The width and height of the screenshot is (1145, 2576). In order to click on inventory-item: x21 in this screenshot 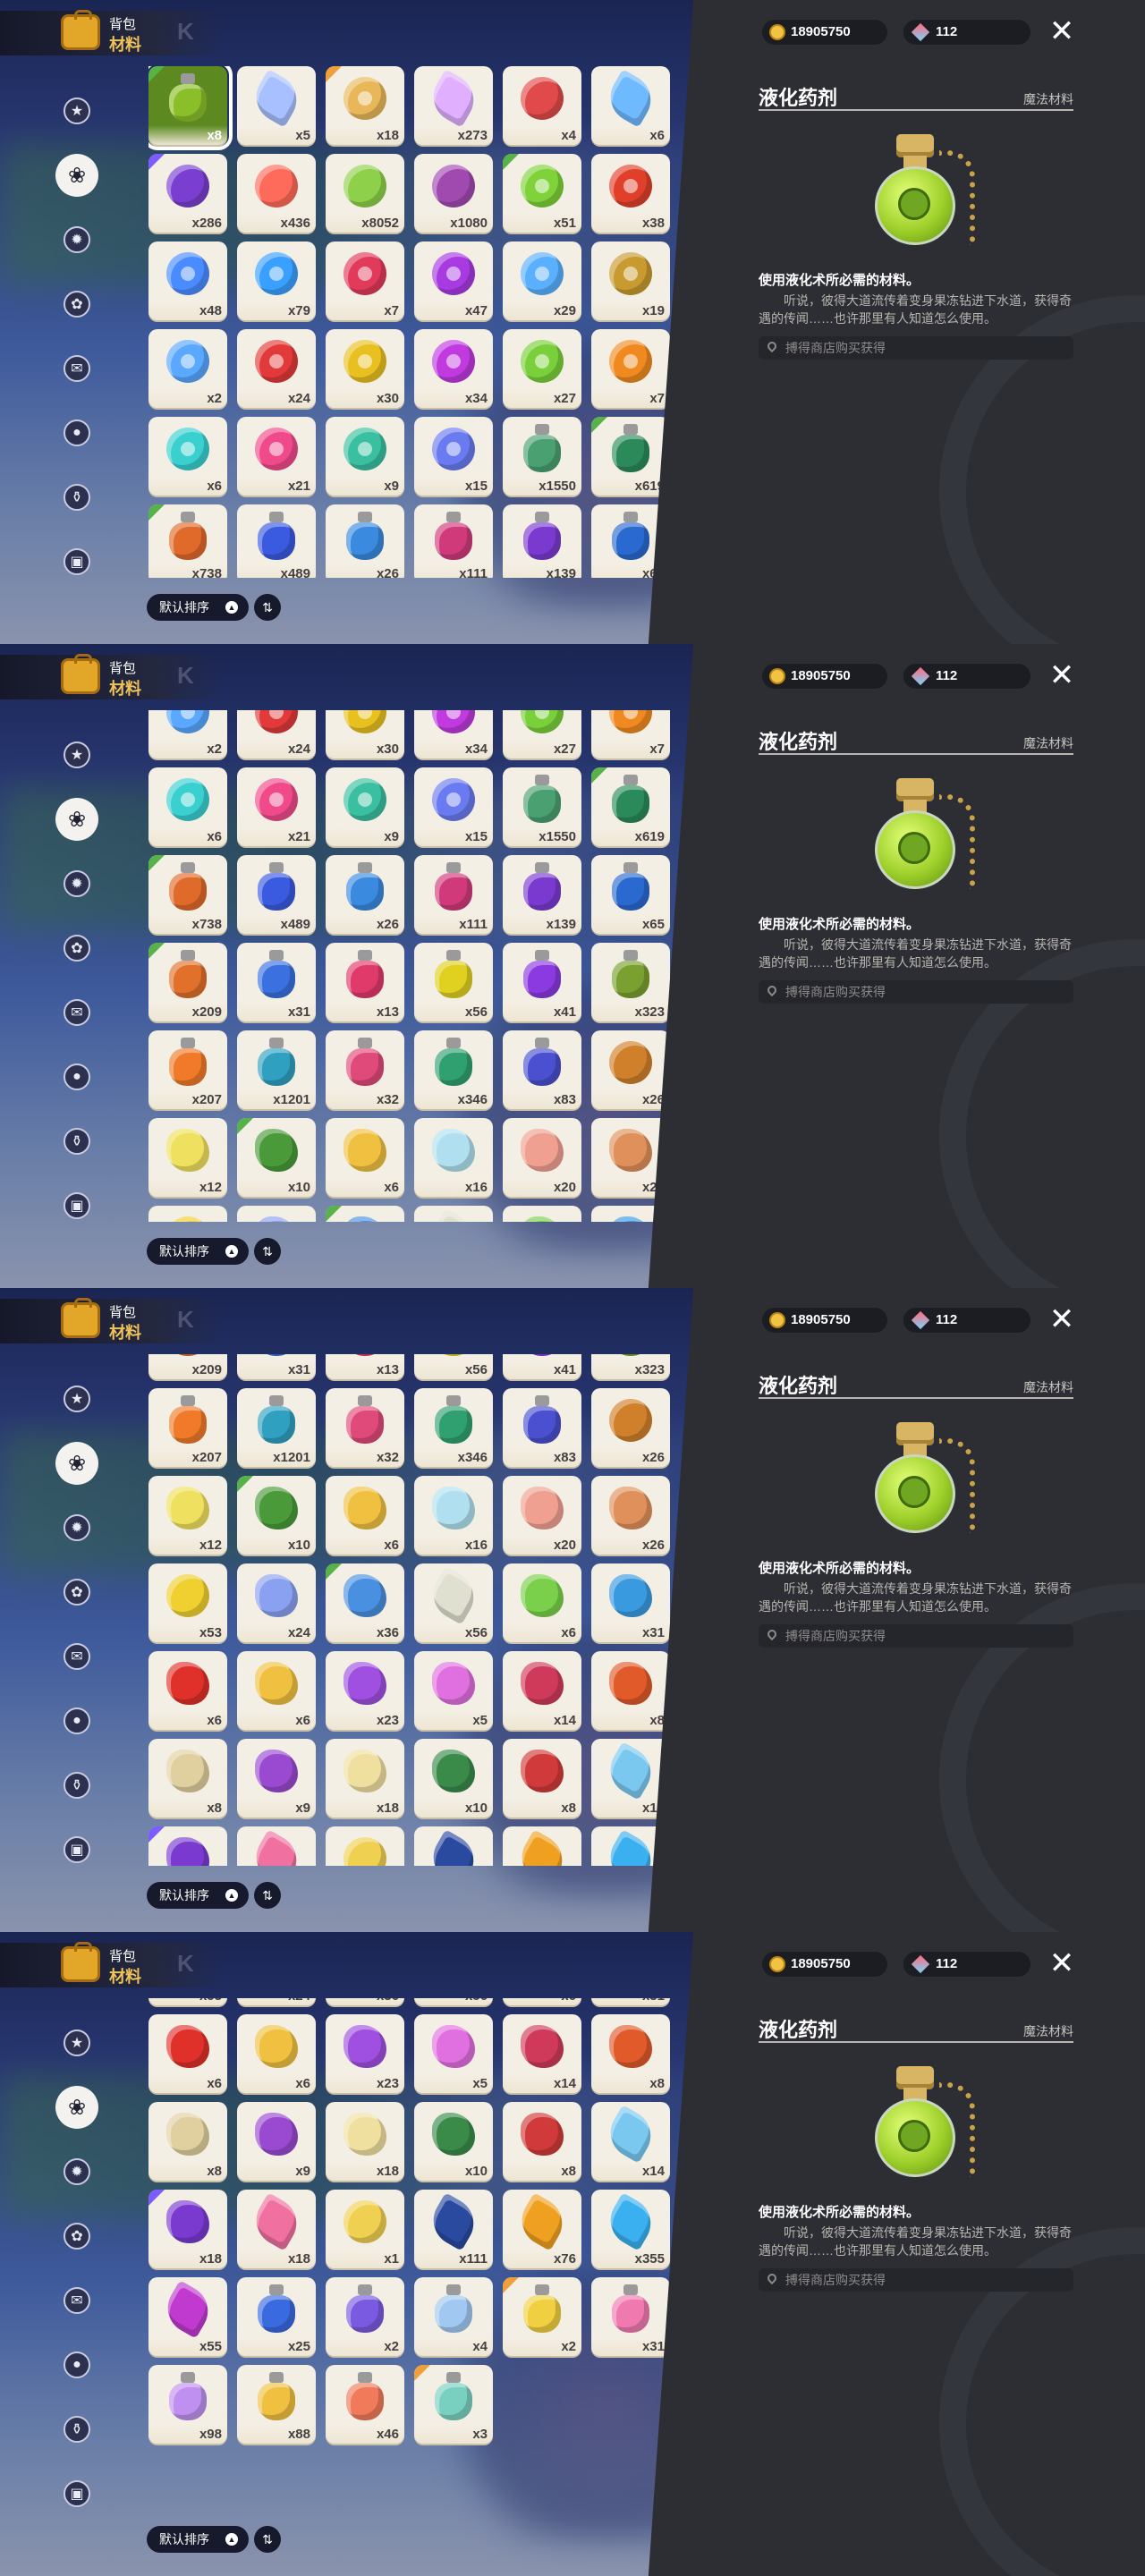, I will do `click(276, 456)`.